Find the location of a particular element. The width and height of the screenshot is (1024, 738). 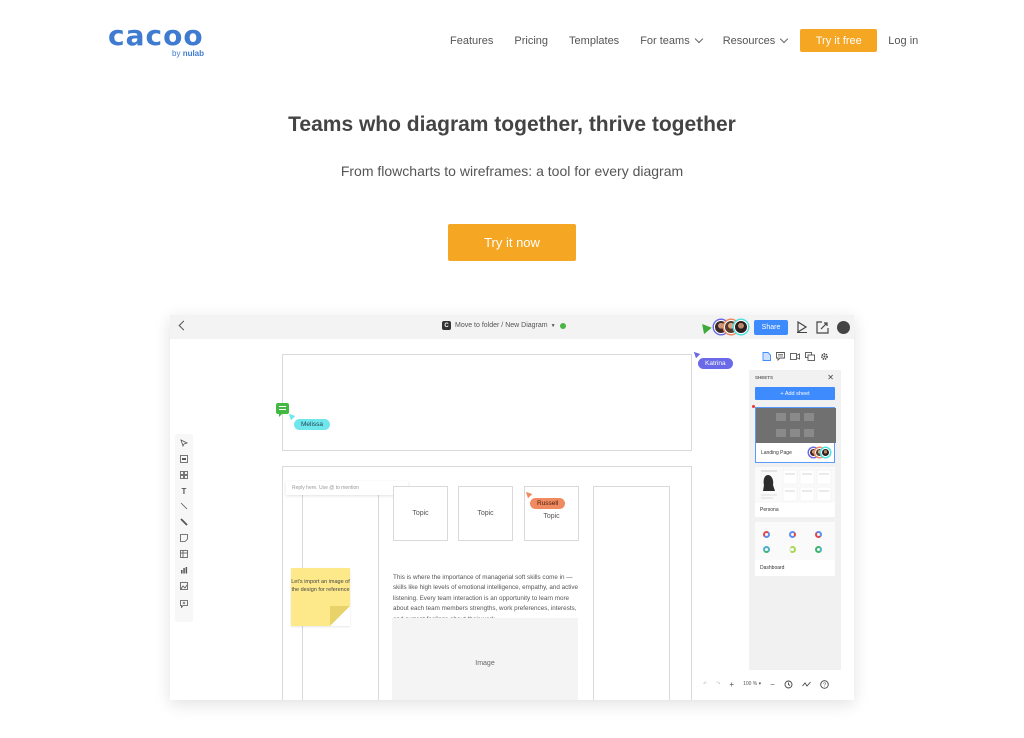

redo-icon: ↷ is located at coordinates (718, 684).